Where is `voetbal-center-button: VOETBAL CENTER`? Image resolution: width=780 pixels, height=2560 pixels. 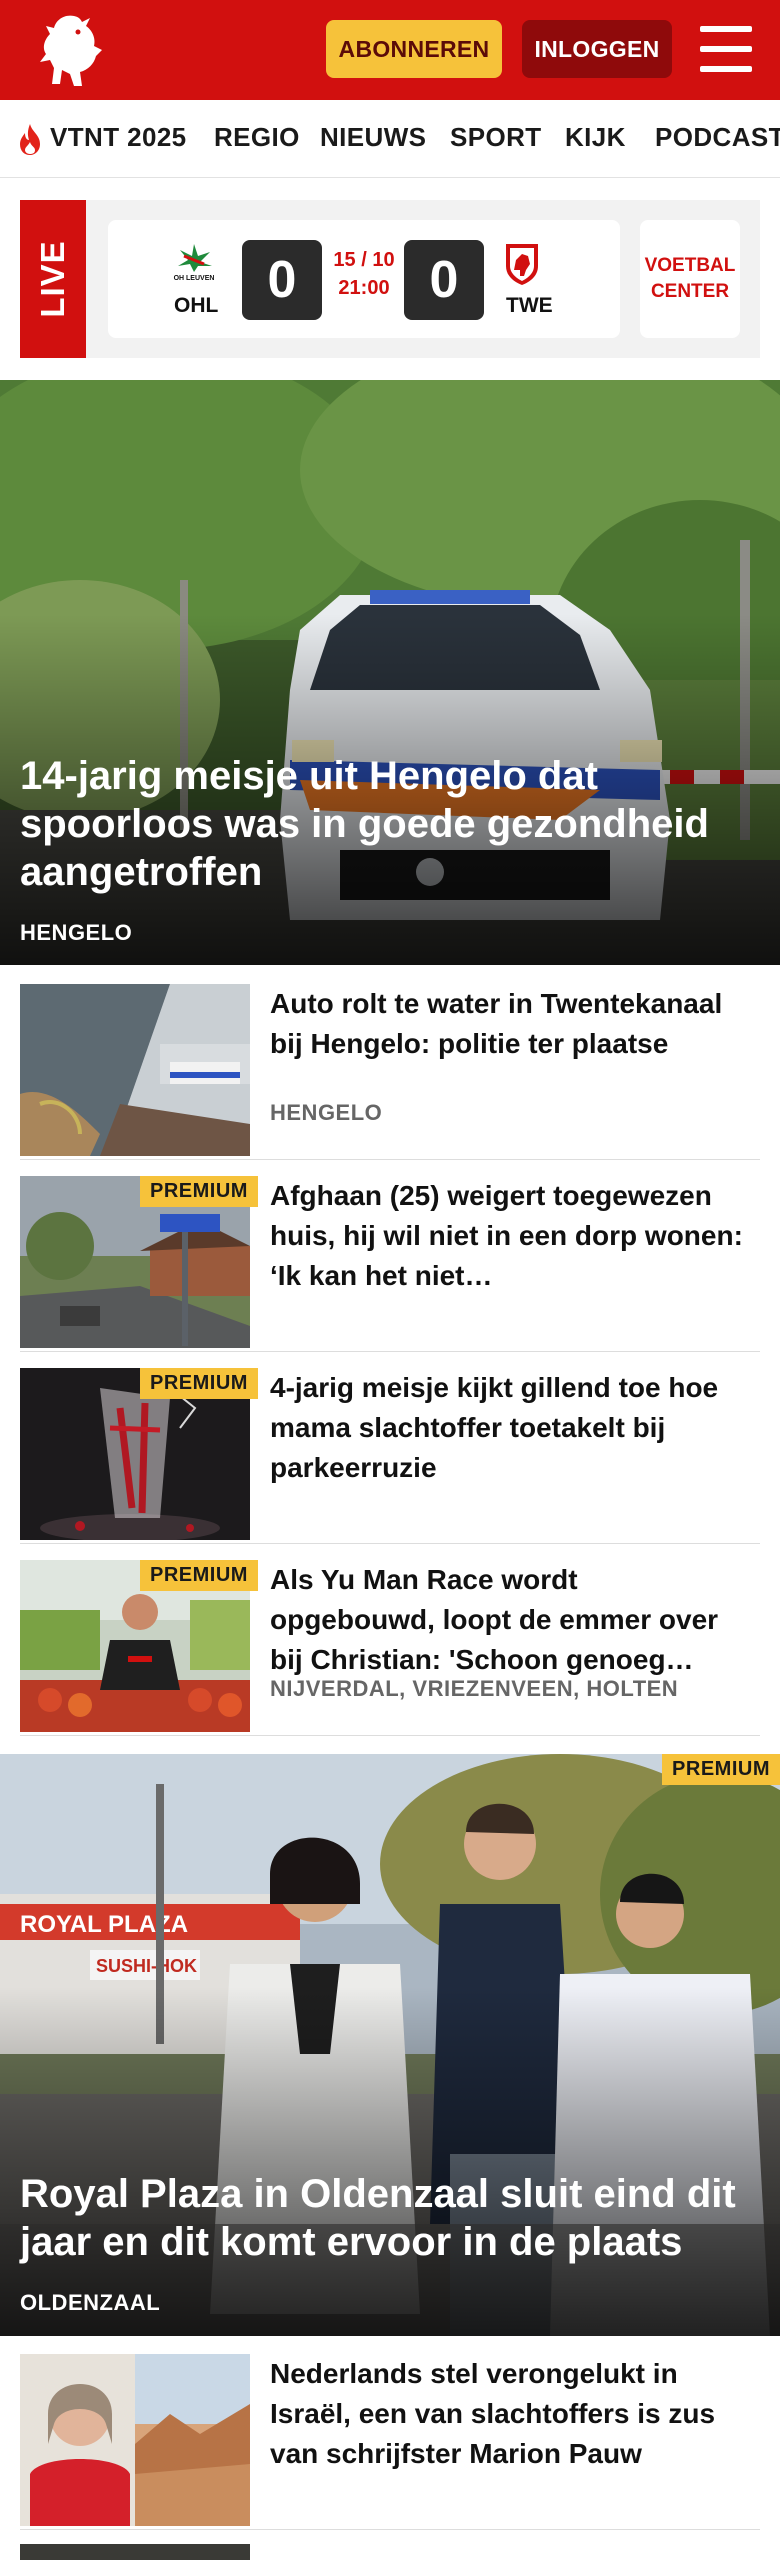 voetbal-center-button: VOETBAL CENTER is located at coordinates (690, 279).